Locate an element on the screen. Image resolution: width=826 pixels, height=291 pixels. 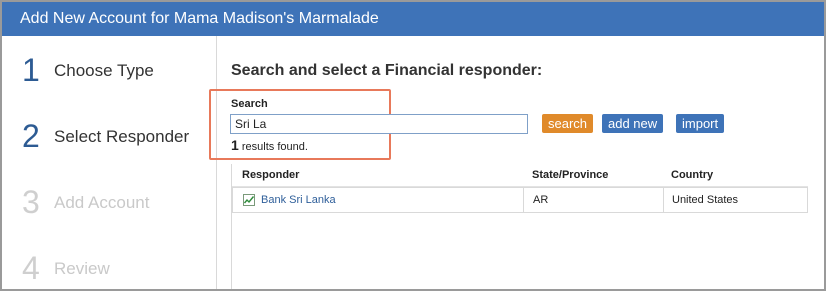
step-label: Review is located at coordinates (82, 268).